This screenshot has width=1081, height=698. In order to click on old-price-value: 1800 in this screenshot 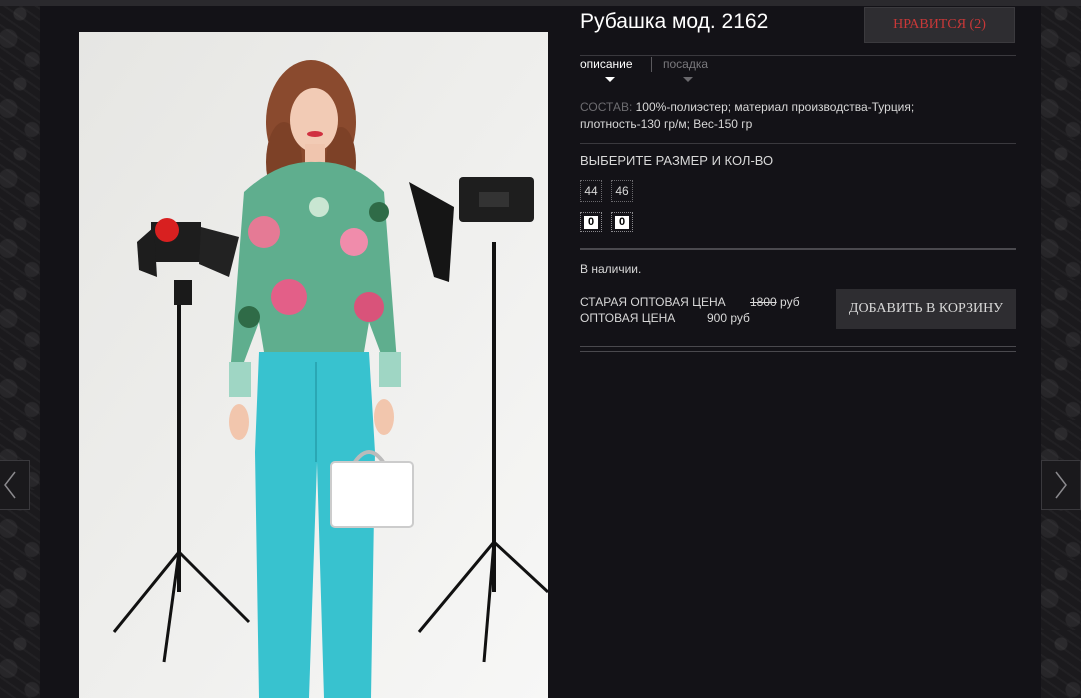, I will do `click(763, 302)`.